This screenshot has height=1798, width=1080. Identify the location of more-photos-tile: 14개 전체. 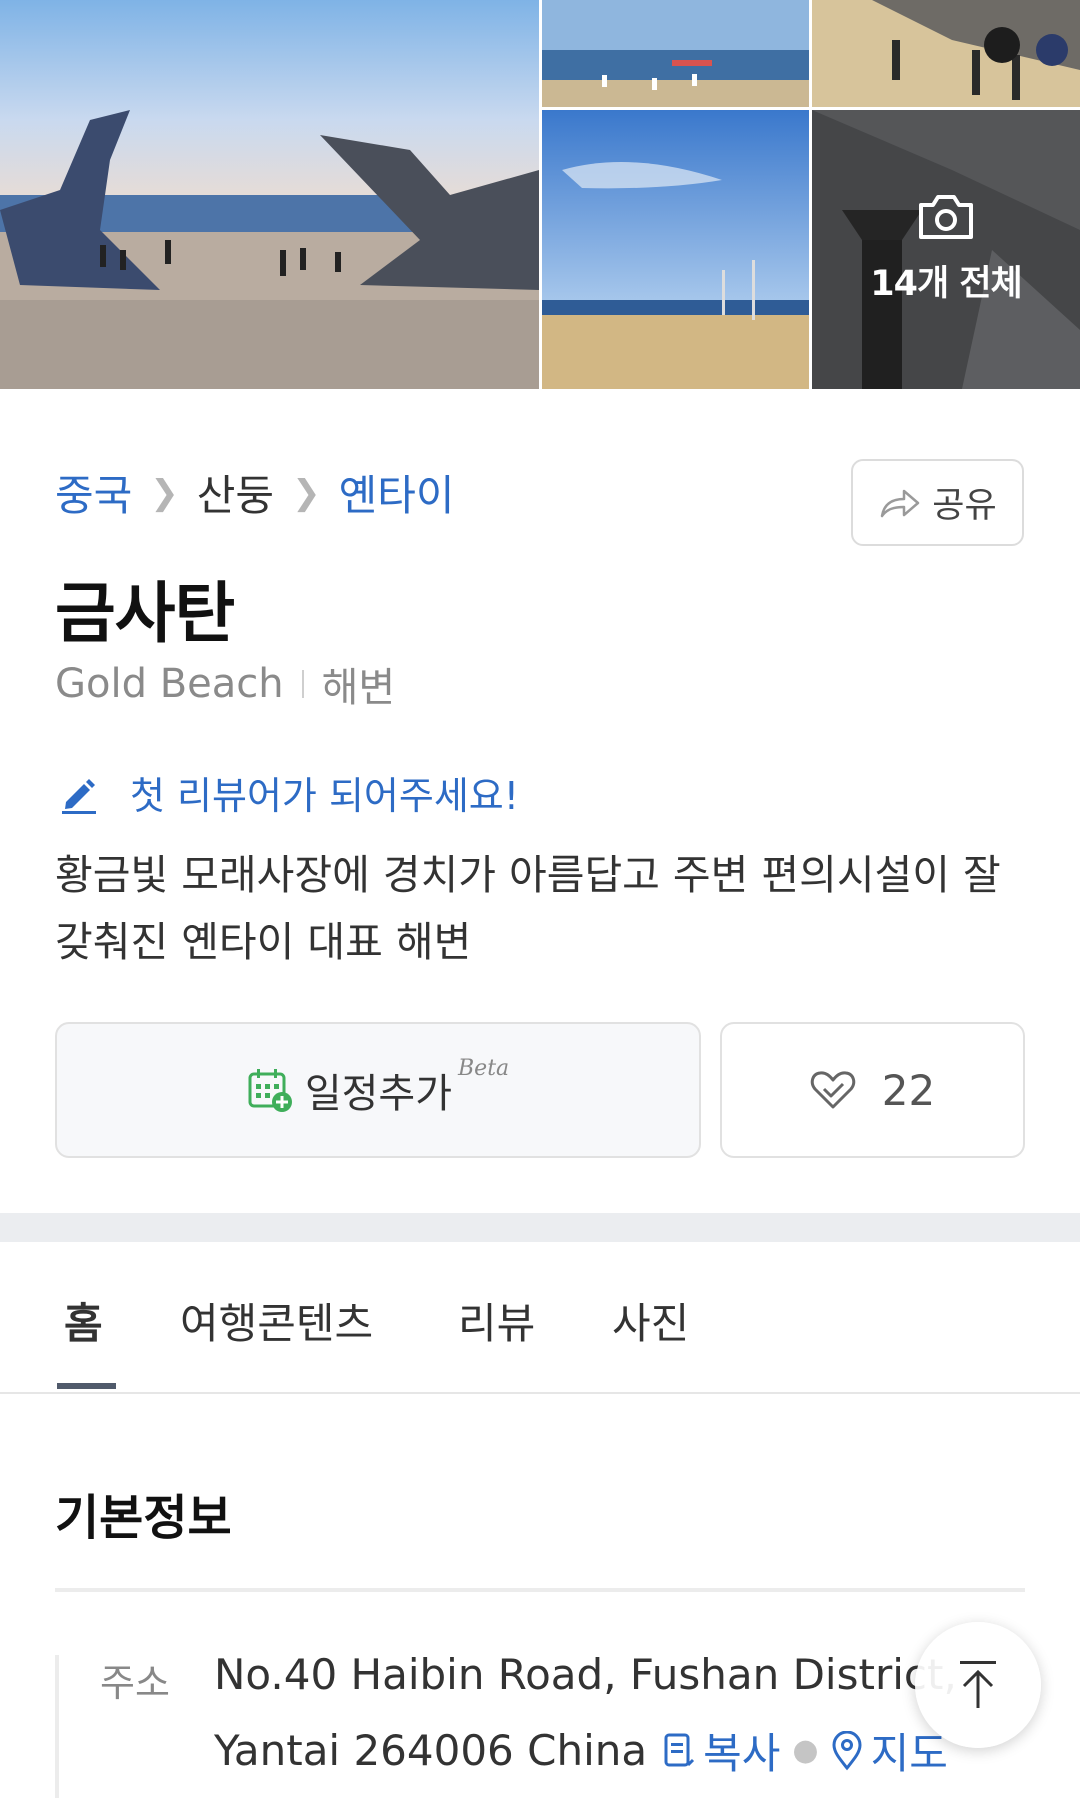
(946, 249).